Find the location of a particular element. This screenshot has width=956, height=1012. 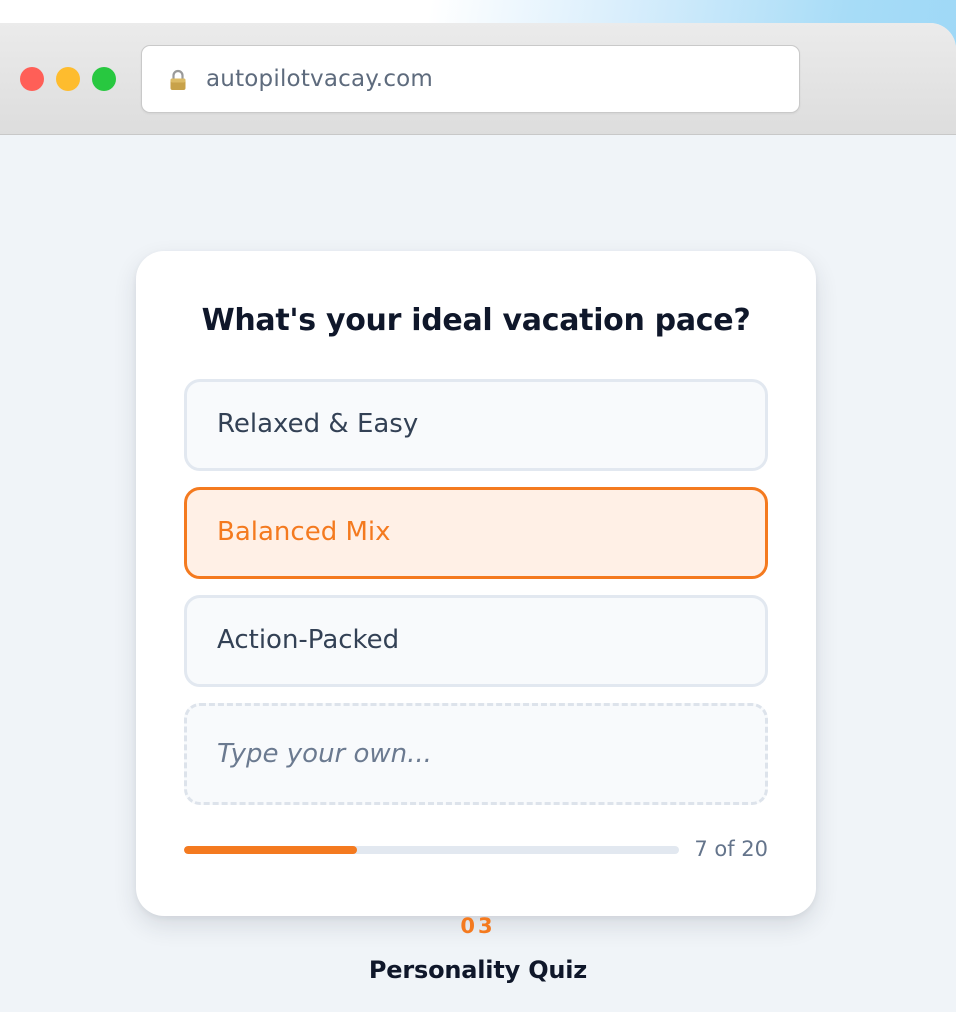

minimize-window-button is located at coordinates (68, 79).